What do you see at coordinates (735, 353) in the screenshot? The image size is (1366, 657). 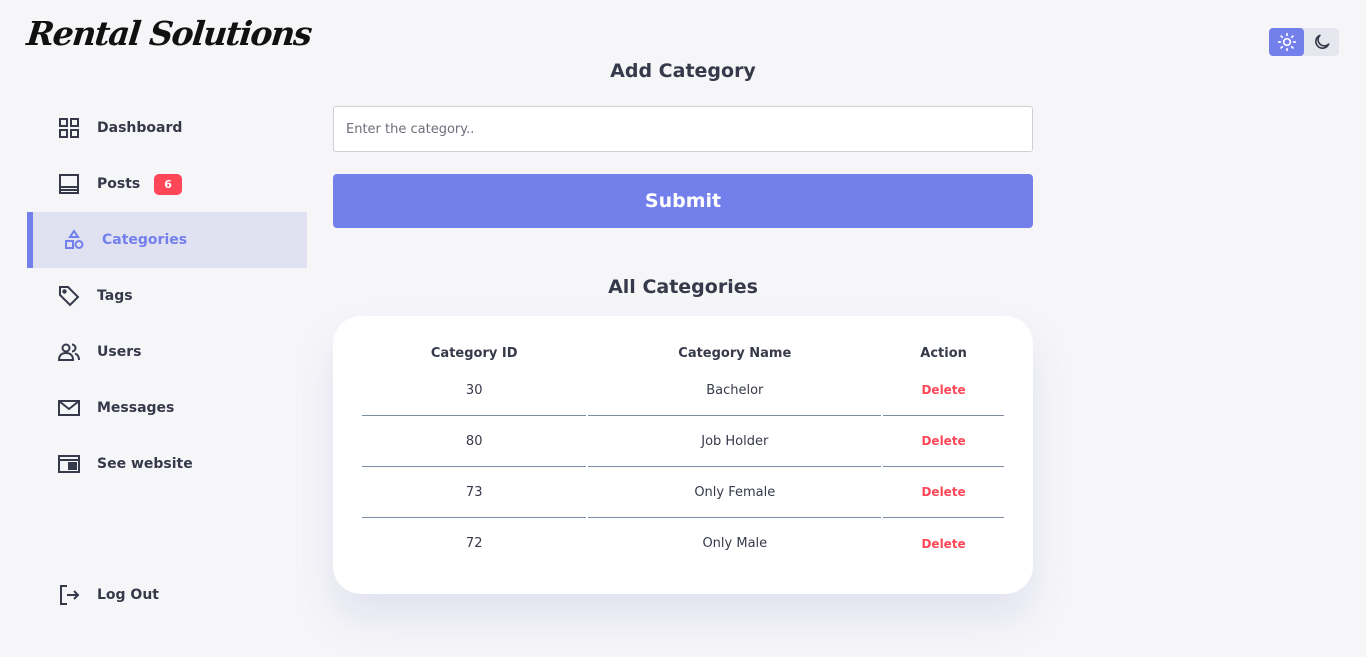 I see `column-header-name: Category Name` at bounding box center [735, 353].